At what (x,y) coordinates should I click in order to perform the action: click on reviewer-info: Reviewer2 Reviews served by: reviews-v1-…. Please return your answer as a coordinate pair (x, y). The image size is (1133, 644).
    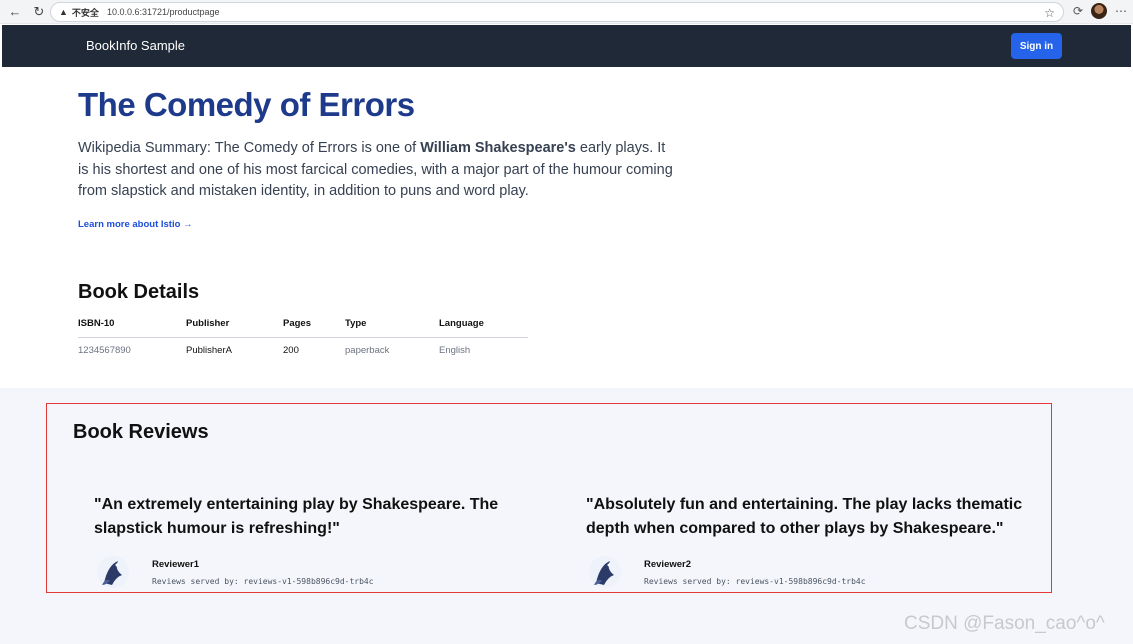
    Looking at the image, I should click on (816, 573).